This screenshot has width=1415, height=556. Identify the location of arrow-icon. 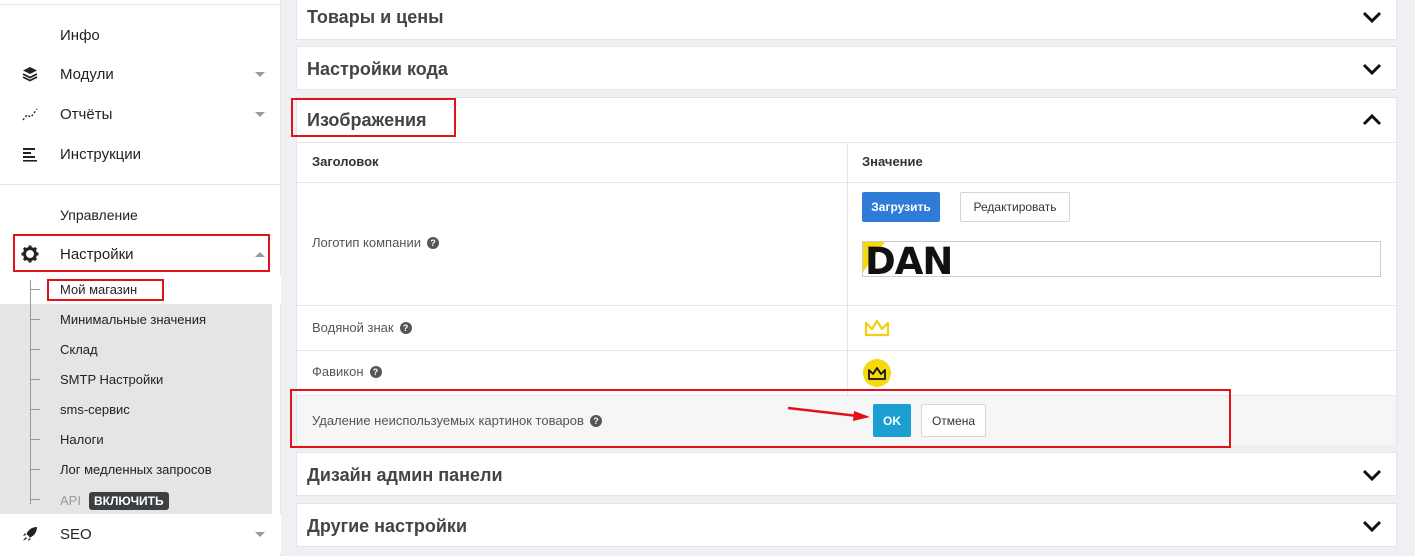
(828, 413).